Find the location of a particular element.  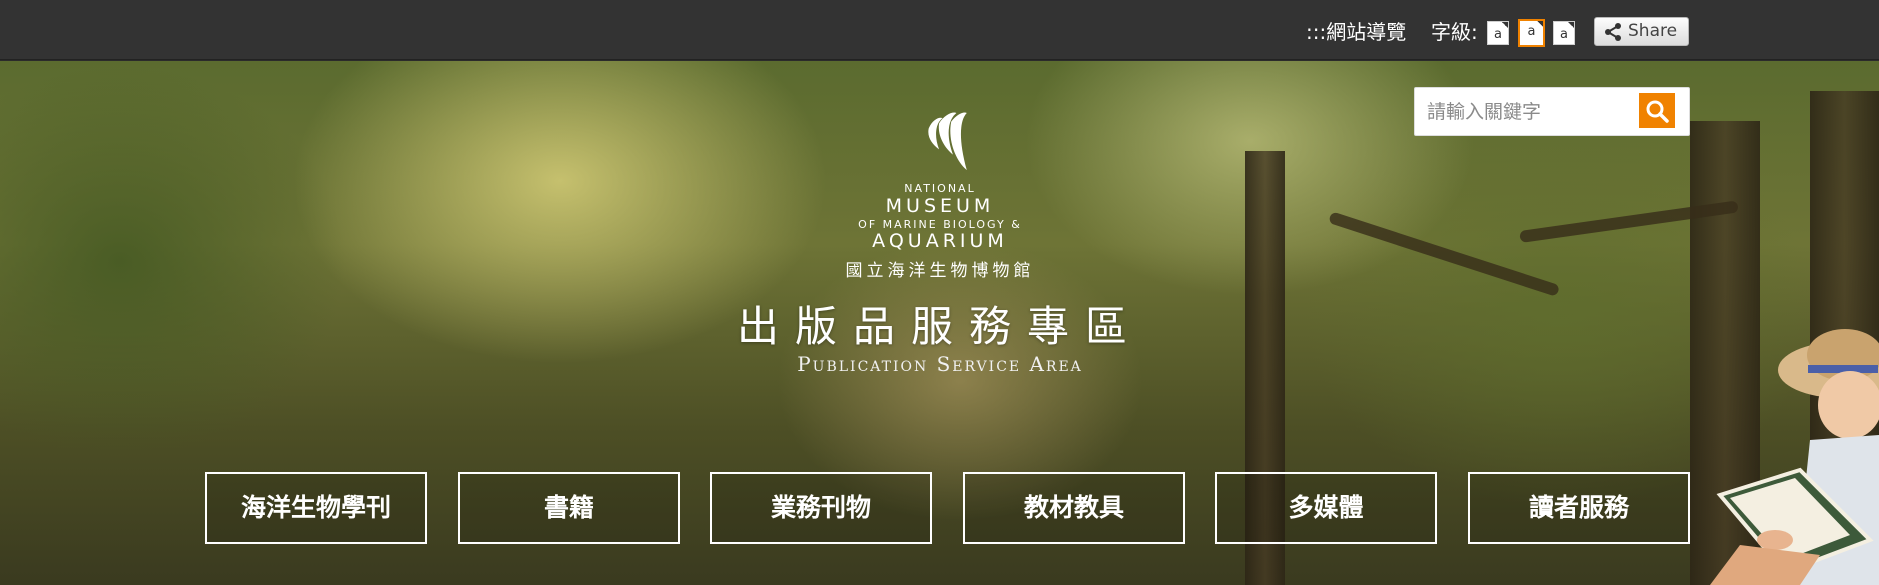

search-button is located at coordinates (1657, 110).